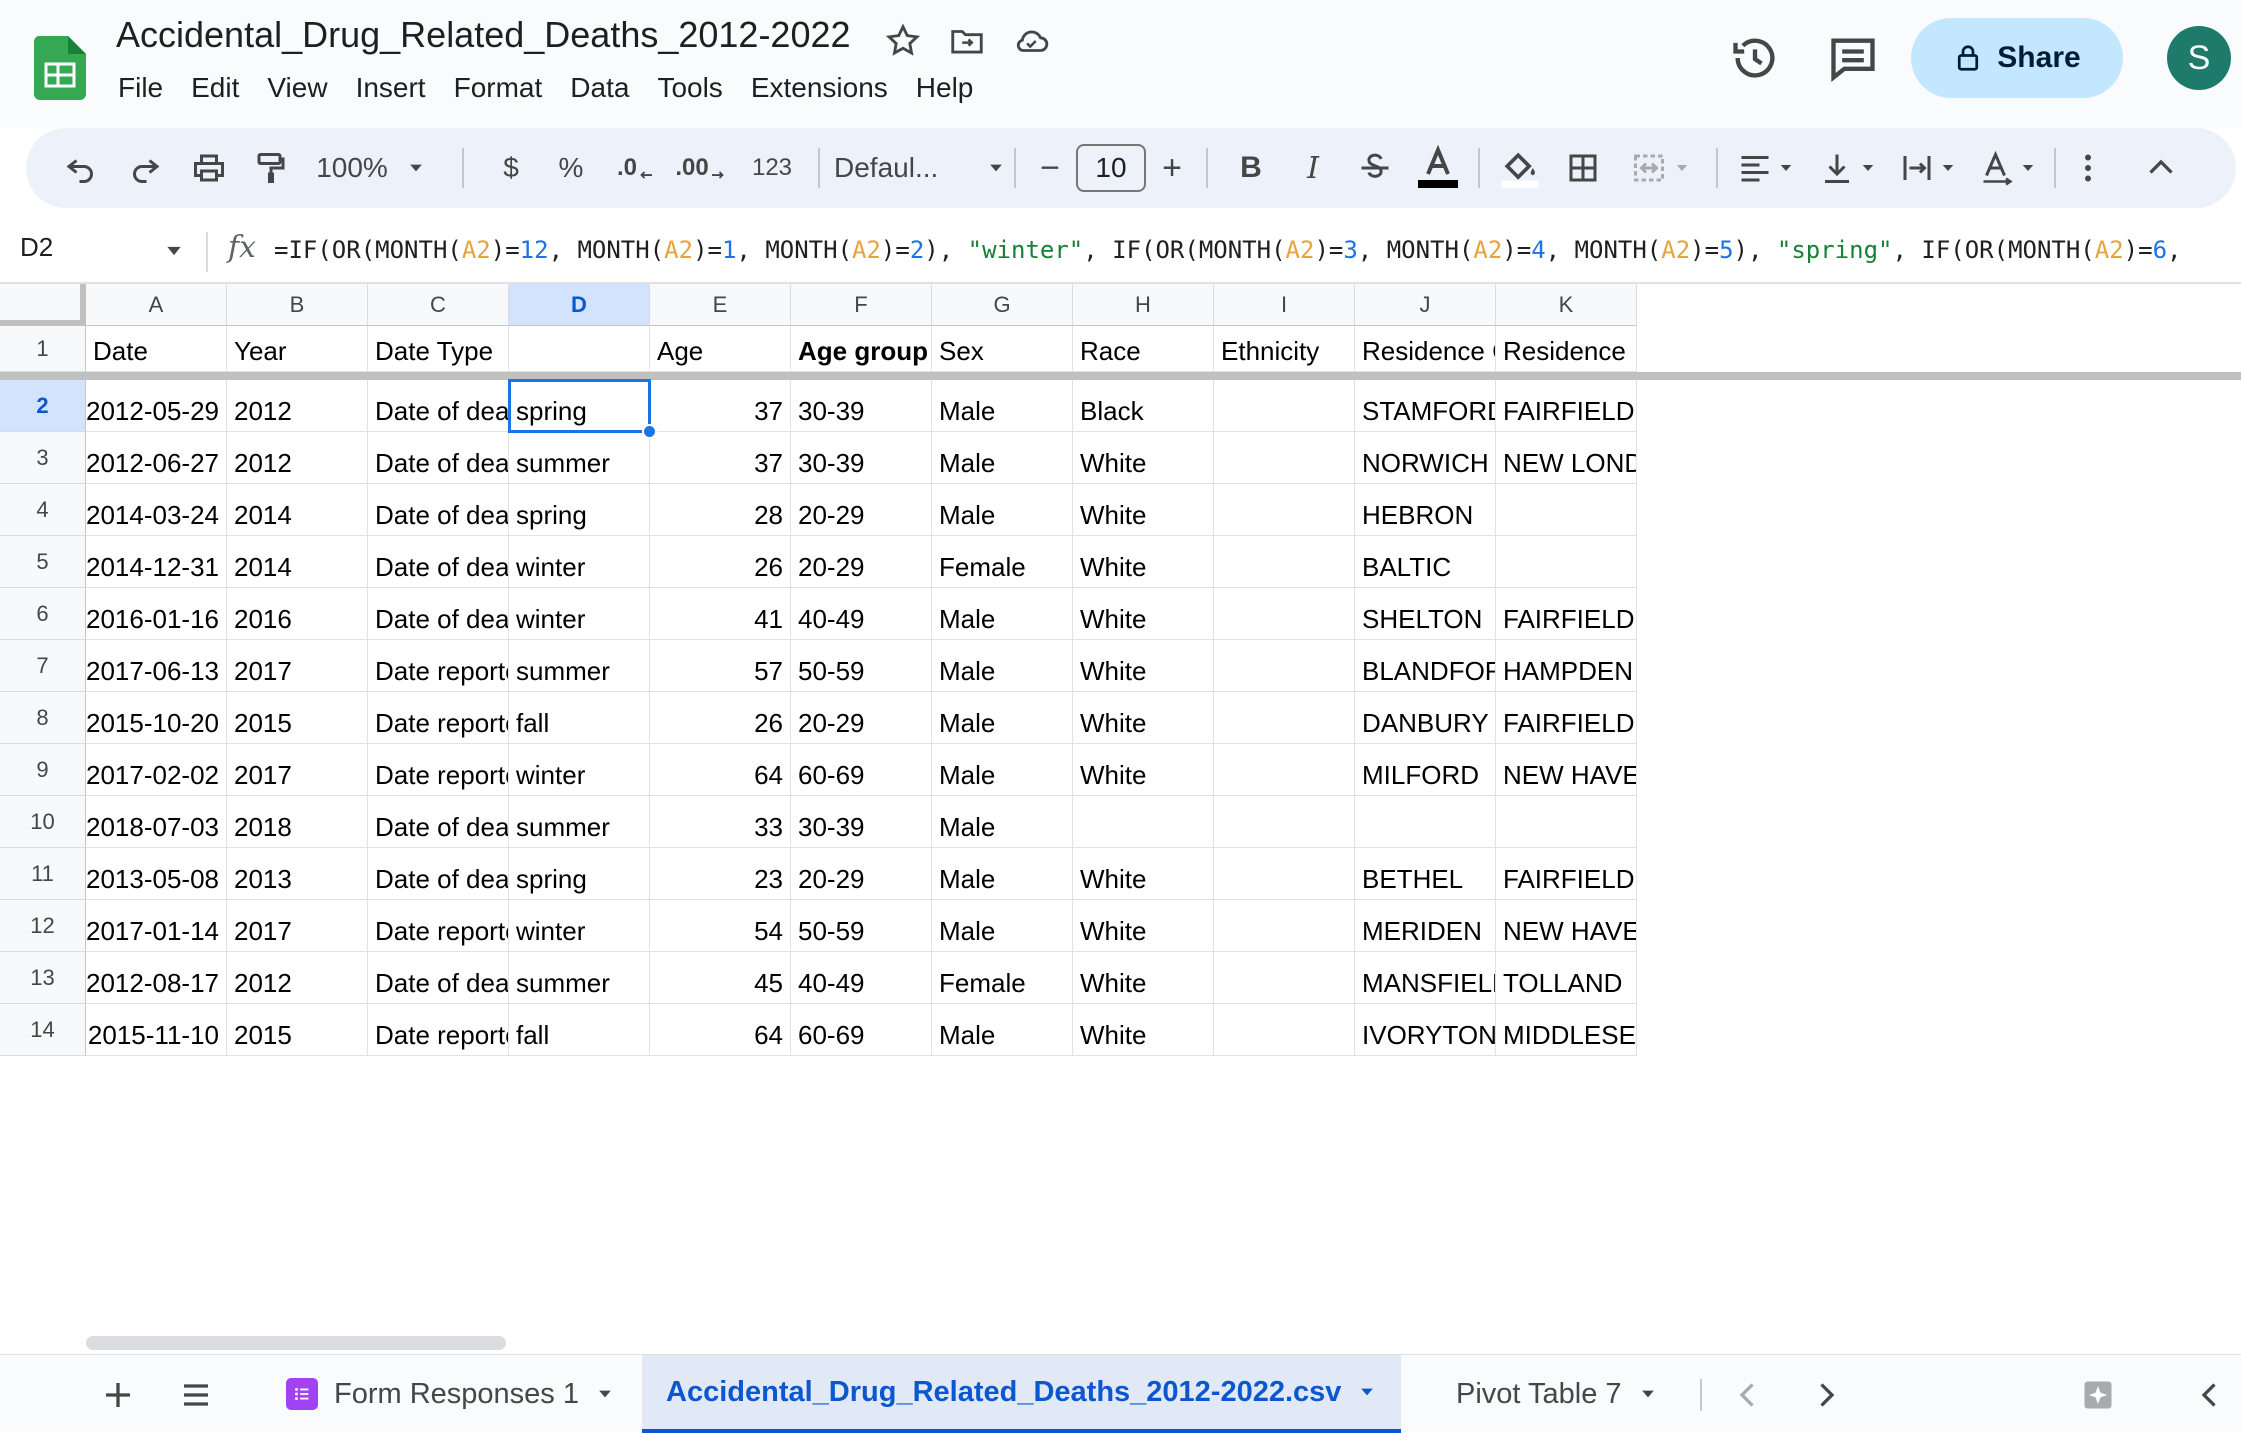  What do you see at coordinates (2199, 58) in the screenshot?
I see `account-avatar: S` at bounding box center [2199, 58].